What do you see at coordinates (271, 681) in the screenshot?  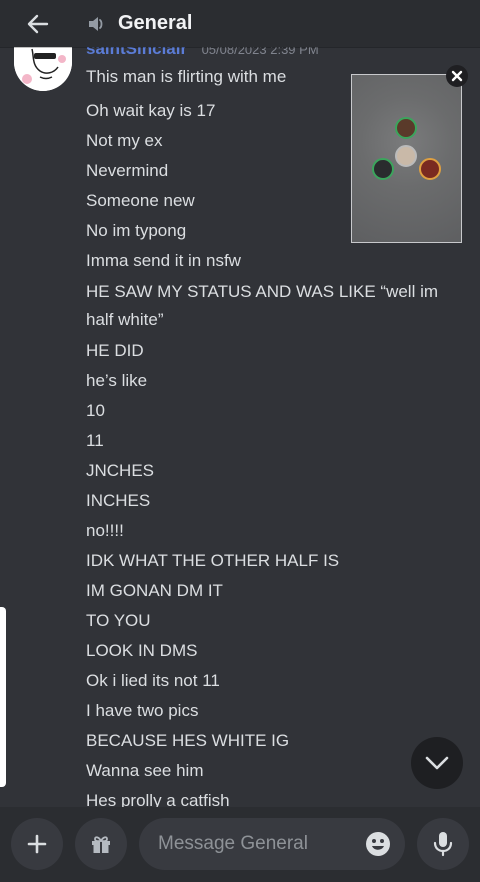 I see `message-line: Ok i lied its not 11` at bounding box center [271, 681].